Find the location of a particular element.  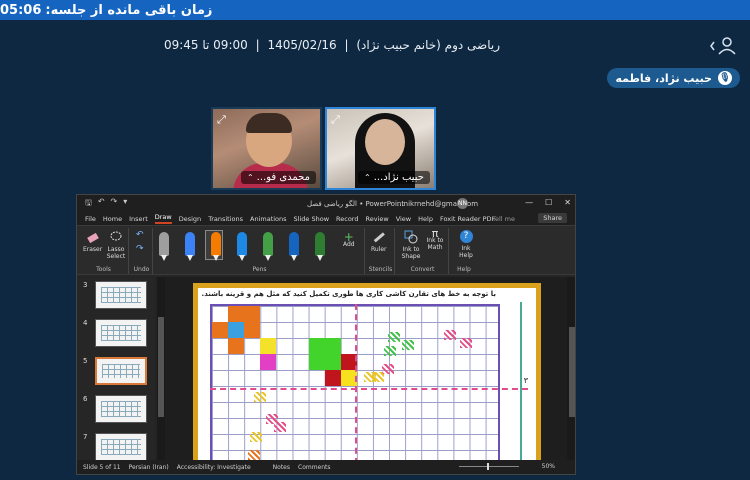

tab-animations: Animations is located at coordinates (268, 219).